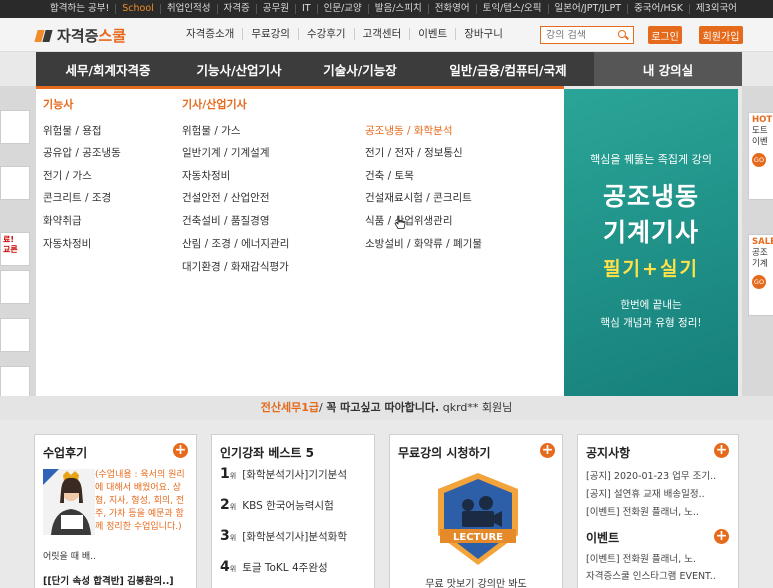 The width and height of the screenshot is (773, 588). Describe the element at coordinates (235, 243) in the screenshot. I see `menu-item: 산림 / 조경 / 에너지관리` at that location.